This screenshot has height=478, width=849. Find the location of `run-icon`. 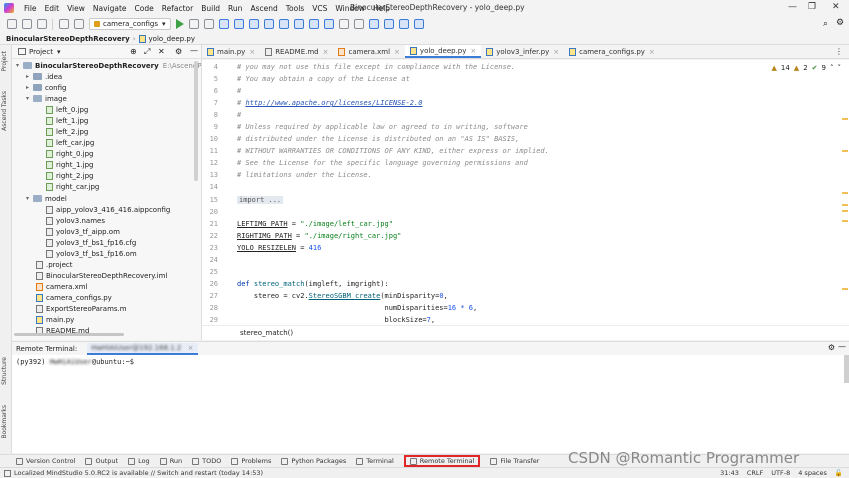

run-icon is located at coordinates (180, 24).